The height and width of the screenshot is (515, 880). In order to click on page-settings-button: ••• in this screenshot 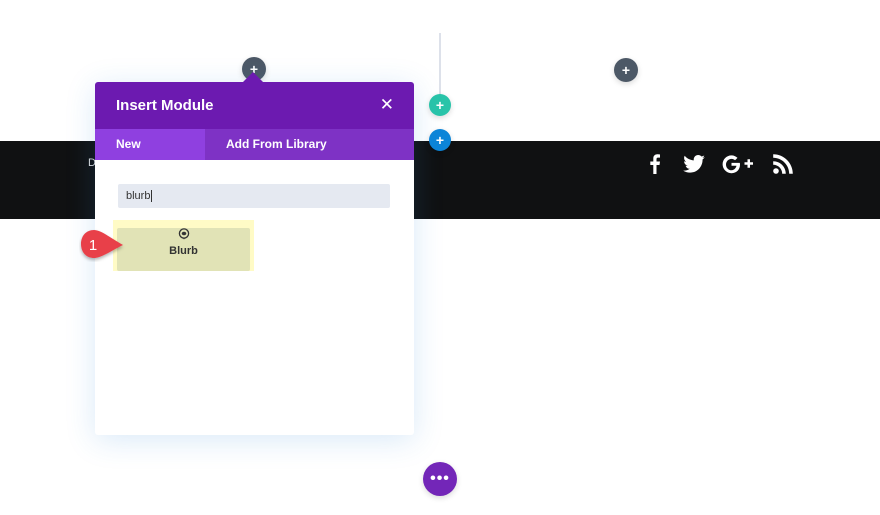, I will do `click(440, 479)`.